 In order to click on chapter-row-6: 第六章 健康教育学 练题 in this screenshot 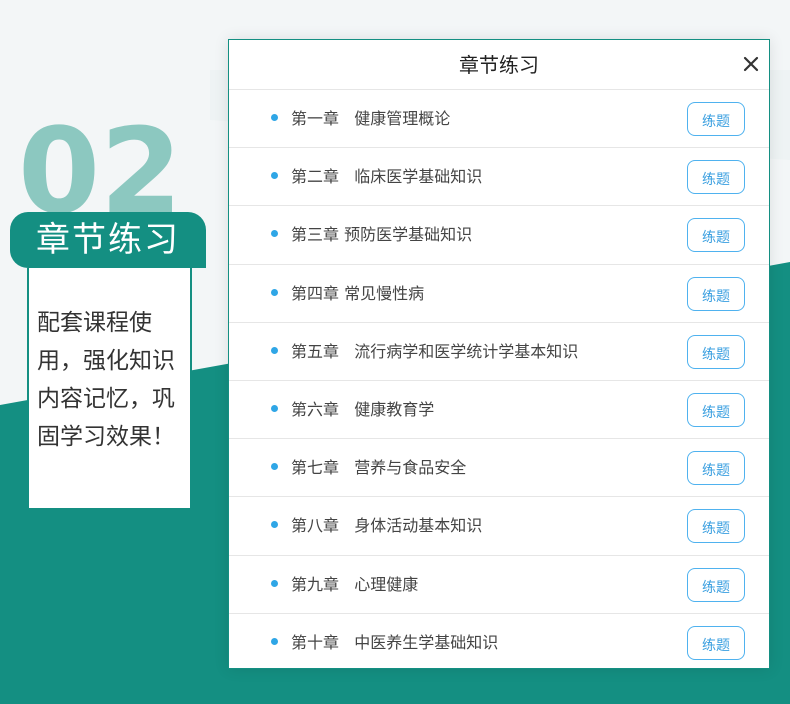, I will do `click(499, 410)`.